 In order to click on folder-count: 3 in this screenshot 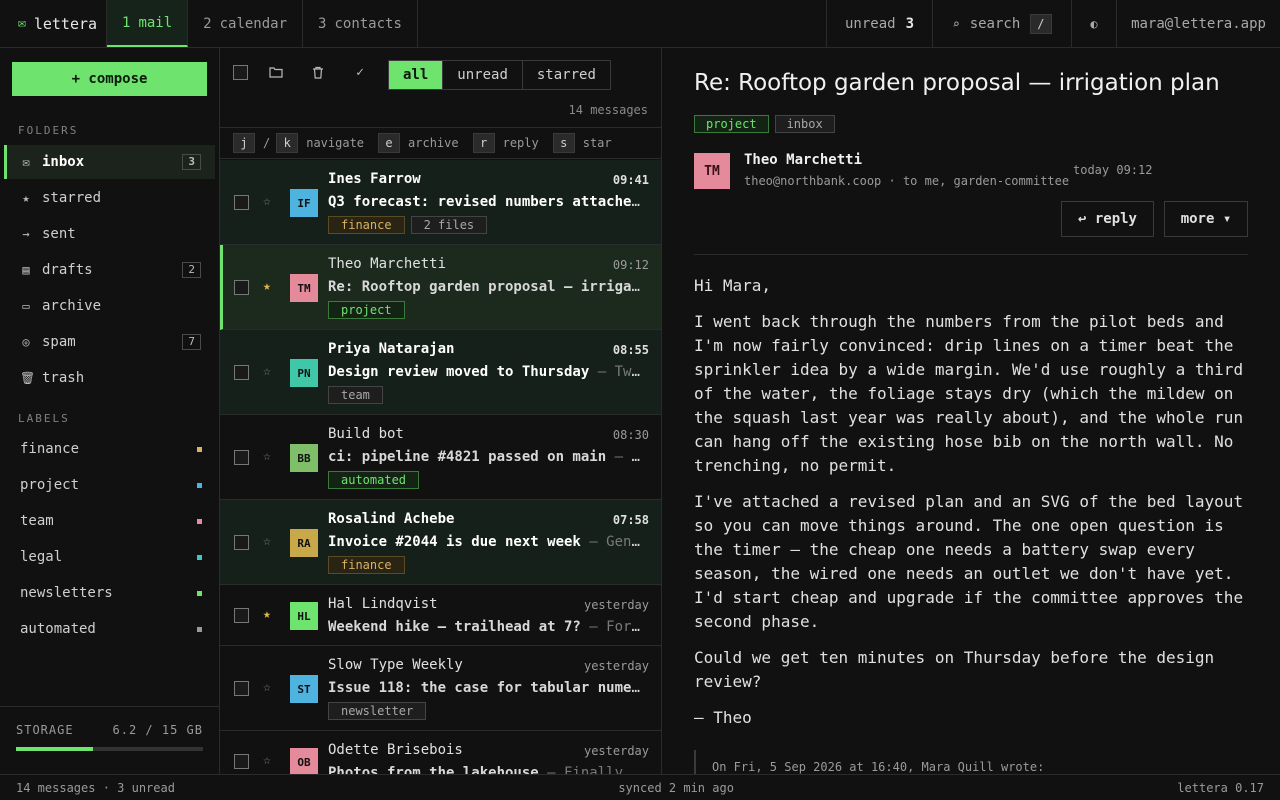, I will do `click(191, 162)`.